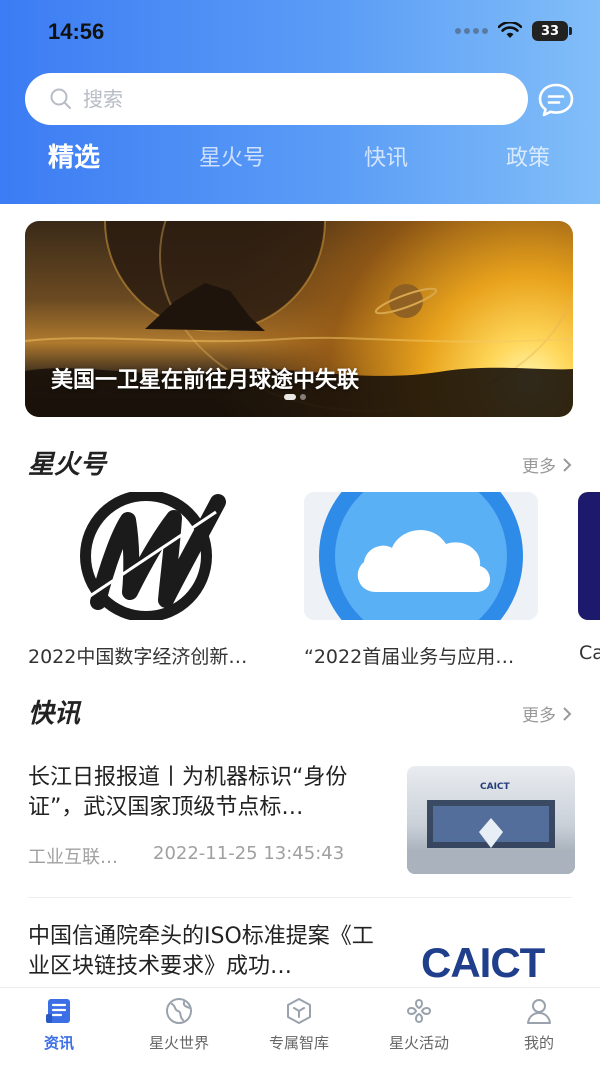 The height and width of the screenshot is (1067, 600). I want to click on tabbar-item-world: 星火世界, so click(179, 1024).